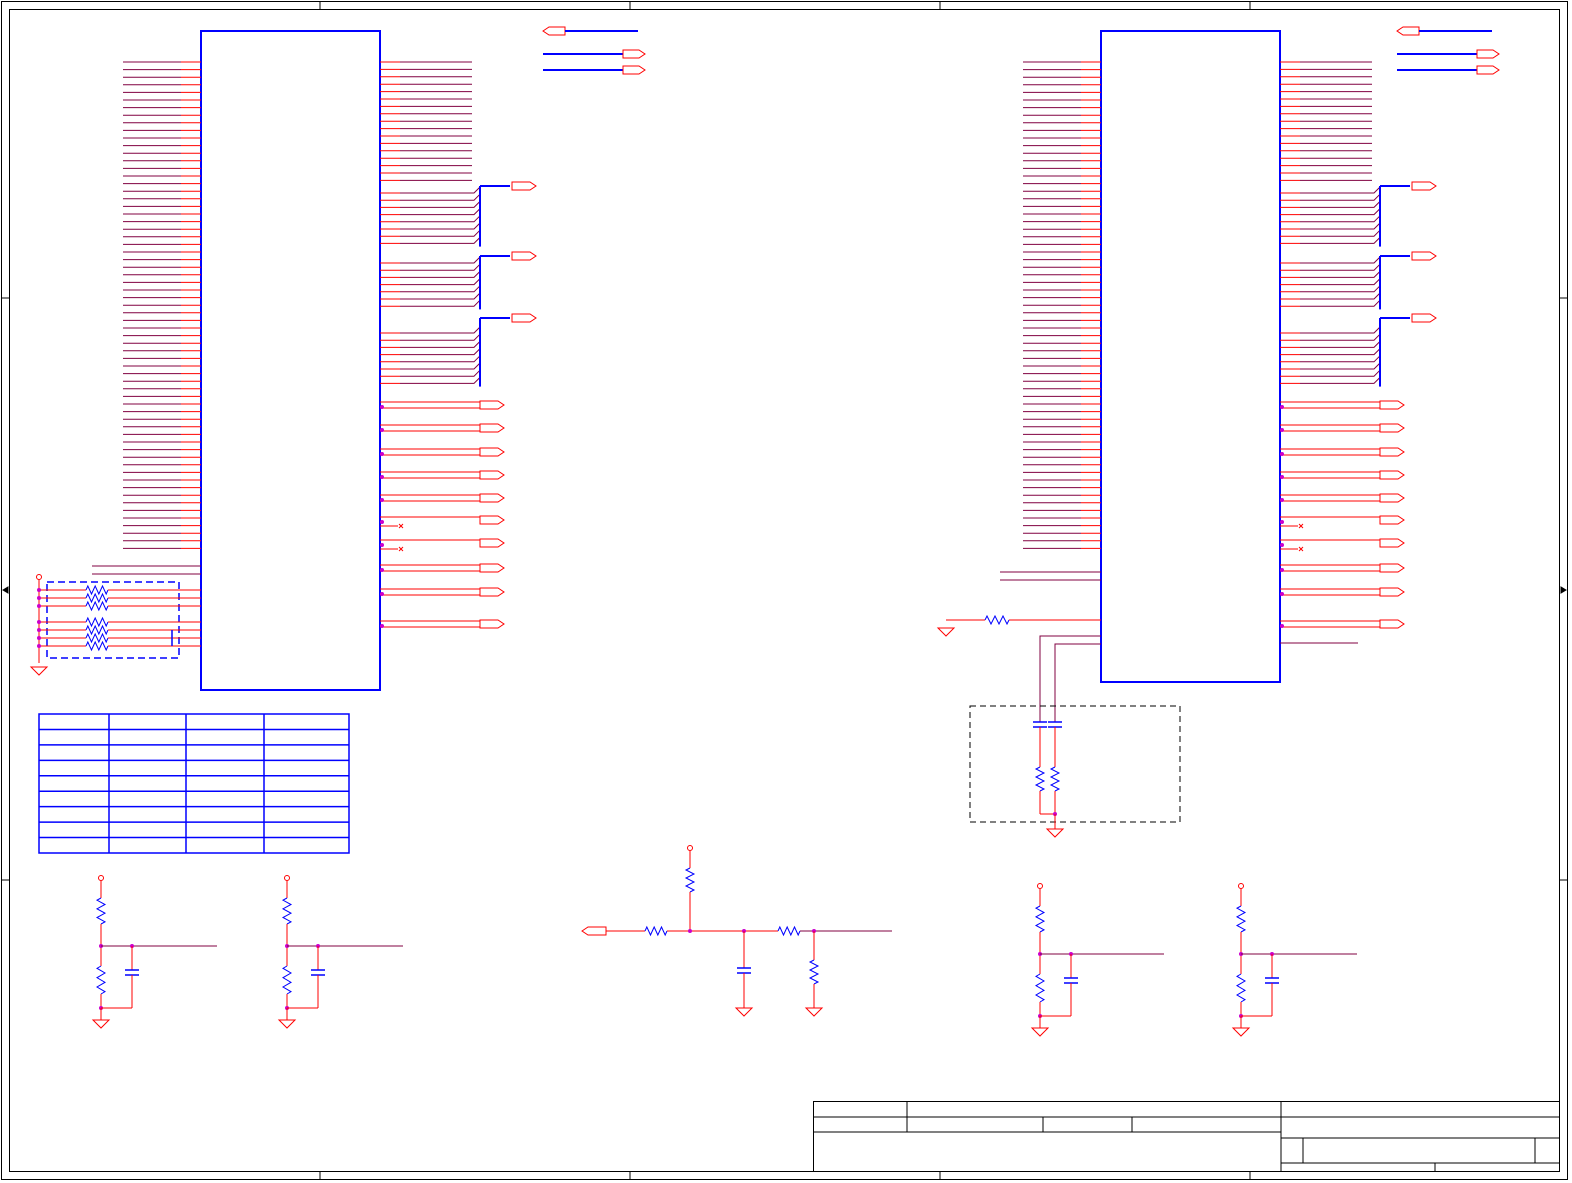 This screenshot has width=1572, height=1183. What do you see at coordinates (1190, 356) in the screenshot?
I see `ic-body` at bounding box center [1190, 356].